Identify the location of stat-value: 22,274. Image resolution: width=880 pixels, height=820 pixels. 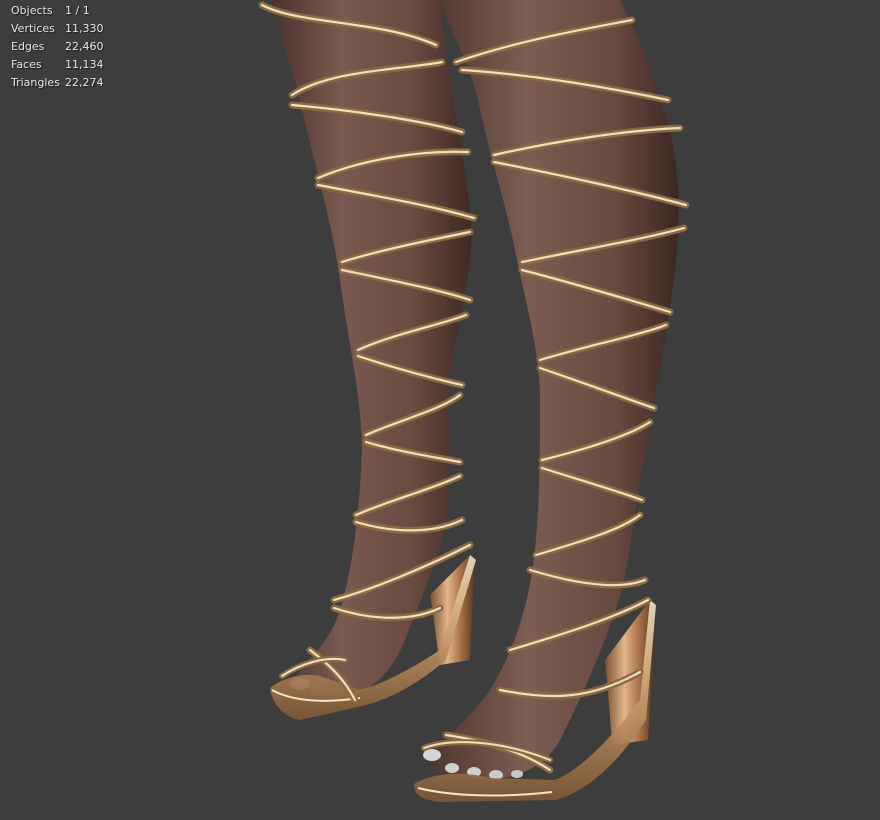
(84, 82).